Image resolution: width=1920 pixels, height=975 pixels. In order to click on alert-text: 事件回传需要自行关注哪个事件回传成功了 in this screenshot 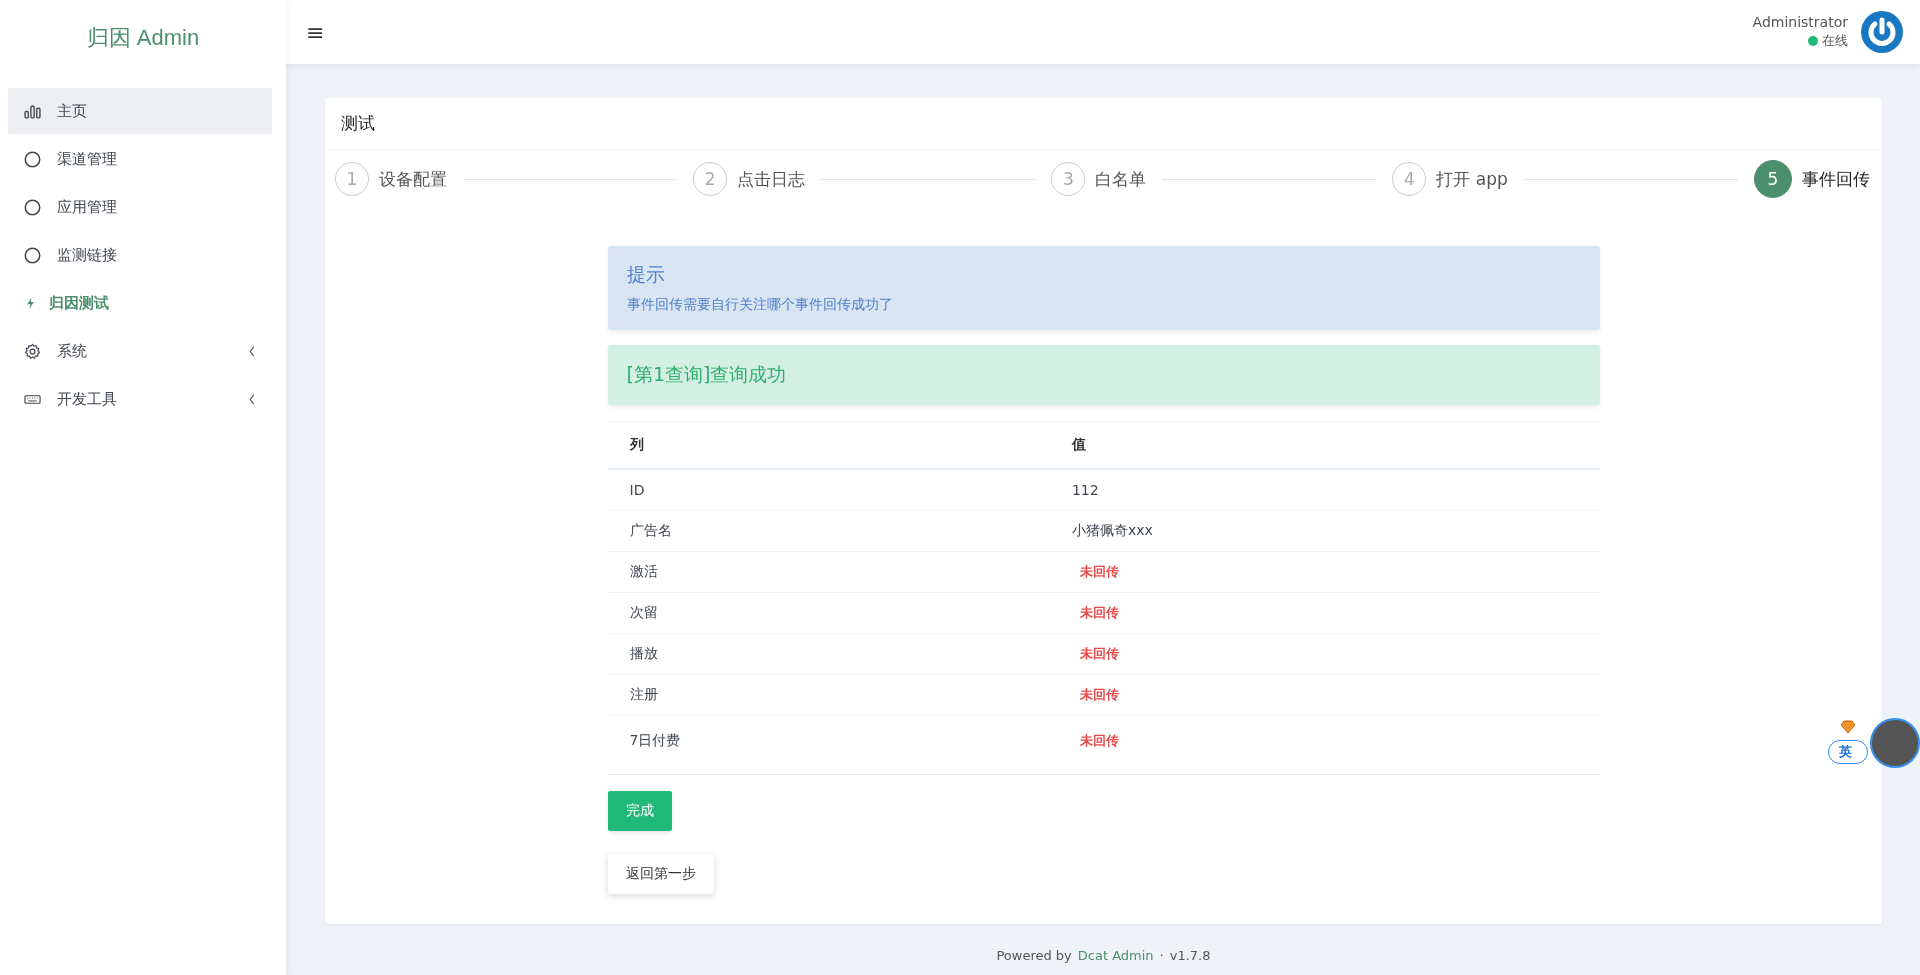, I will do `click(760, 305)`.